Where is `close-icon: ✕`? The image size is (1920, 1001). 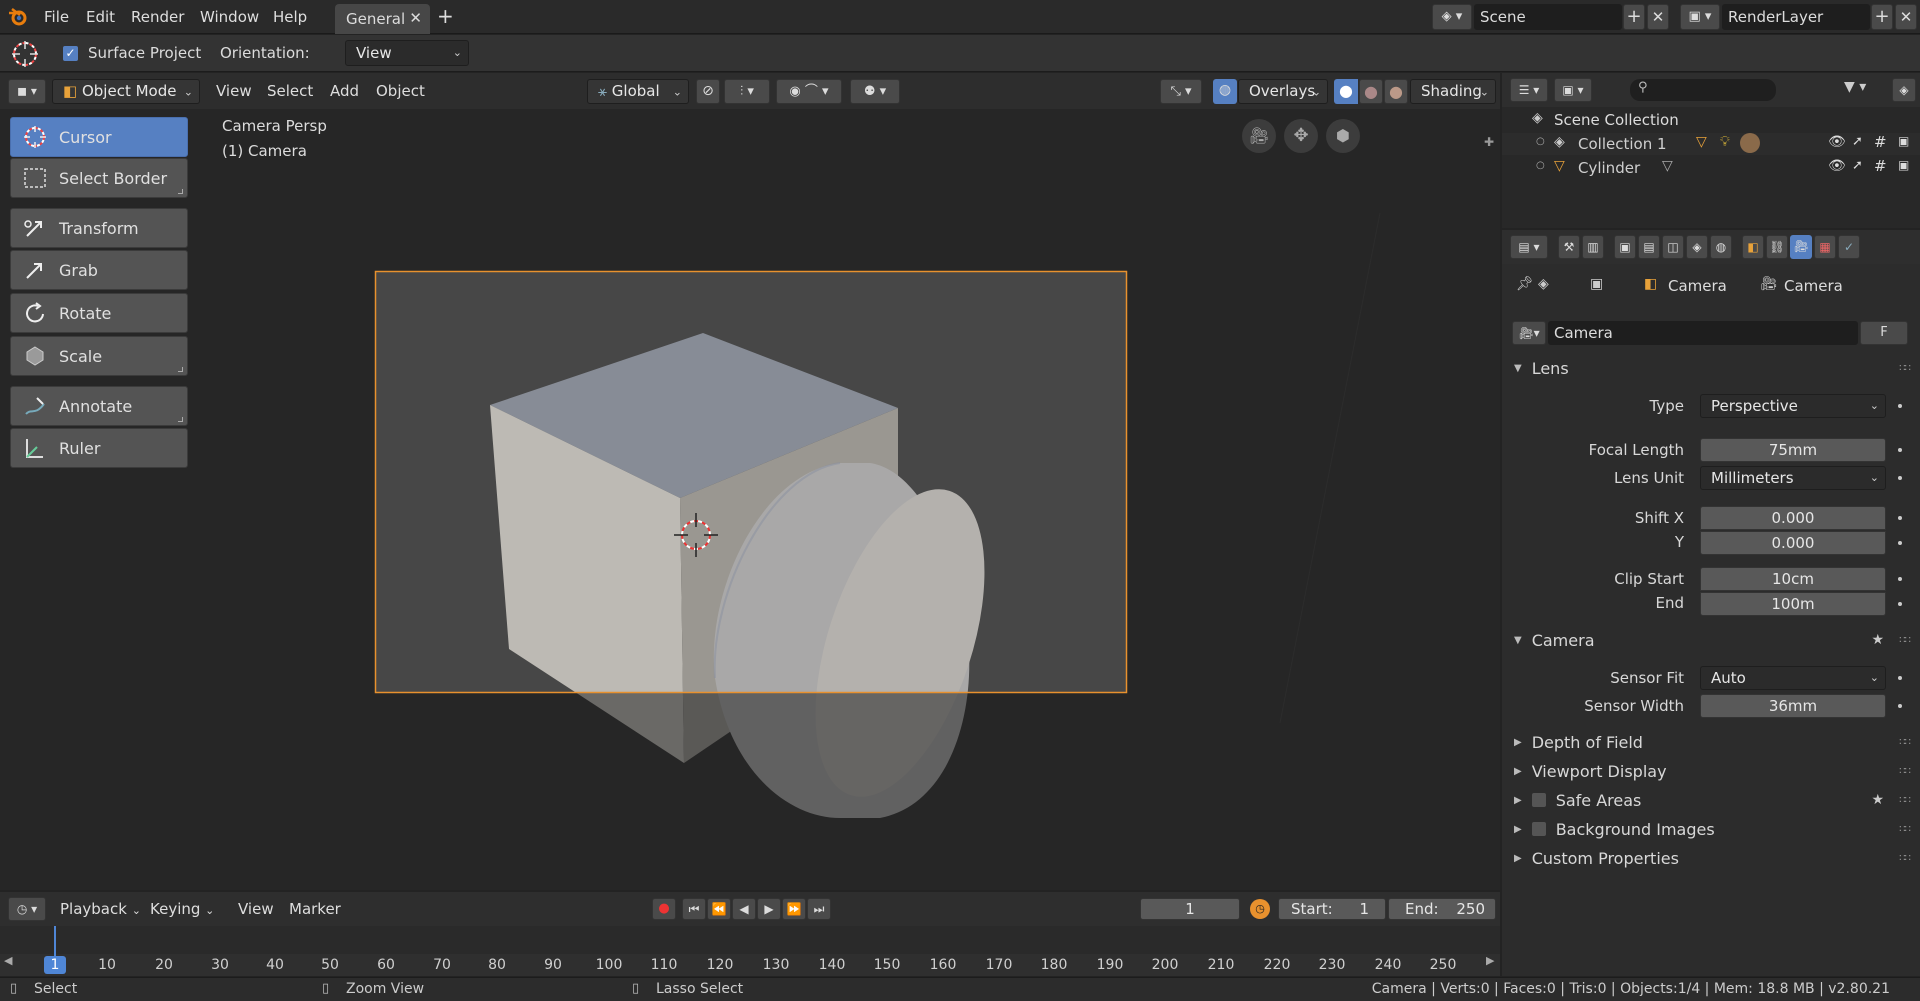
close-icon: ✕ is located at coordinates (415, 18).